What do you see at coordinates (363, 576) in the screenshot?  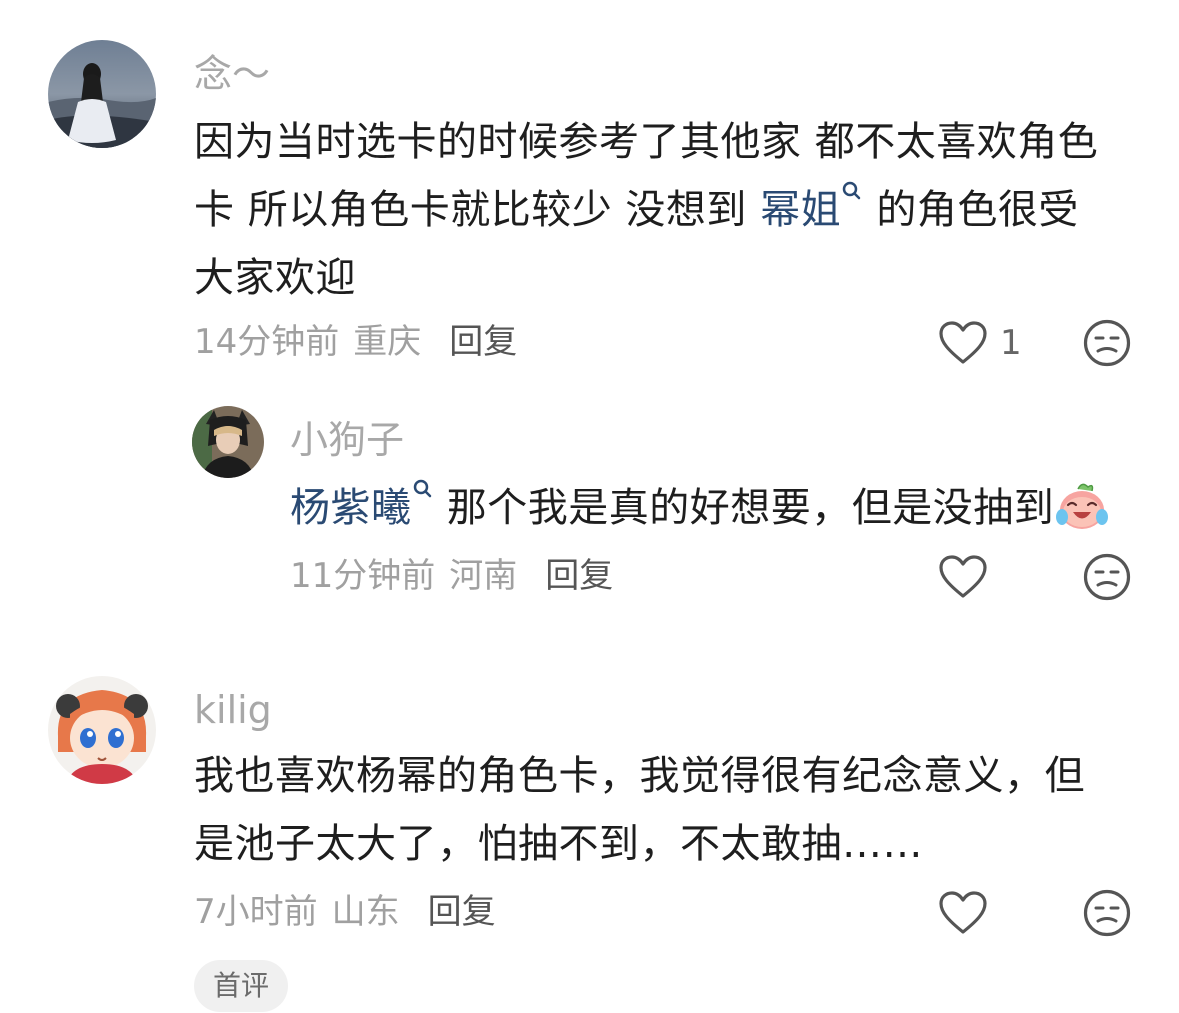 I see `reply-time: 11分钟前` at bounding box center [363, 576].